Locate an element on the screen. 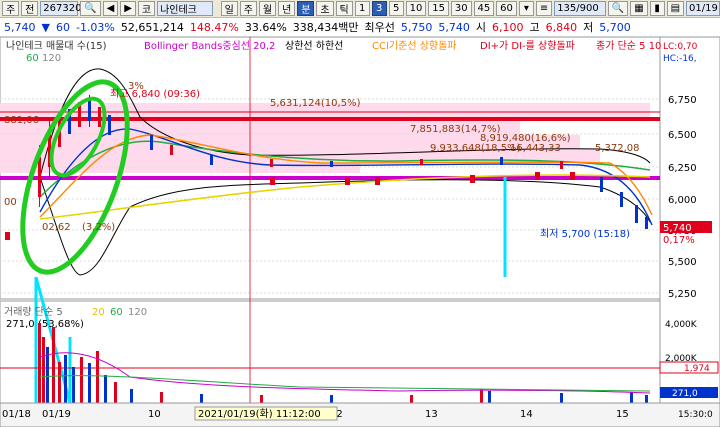 This screenshot has height=427, width=720. price-tick: 5,500 is located at coordinates (682, 262).